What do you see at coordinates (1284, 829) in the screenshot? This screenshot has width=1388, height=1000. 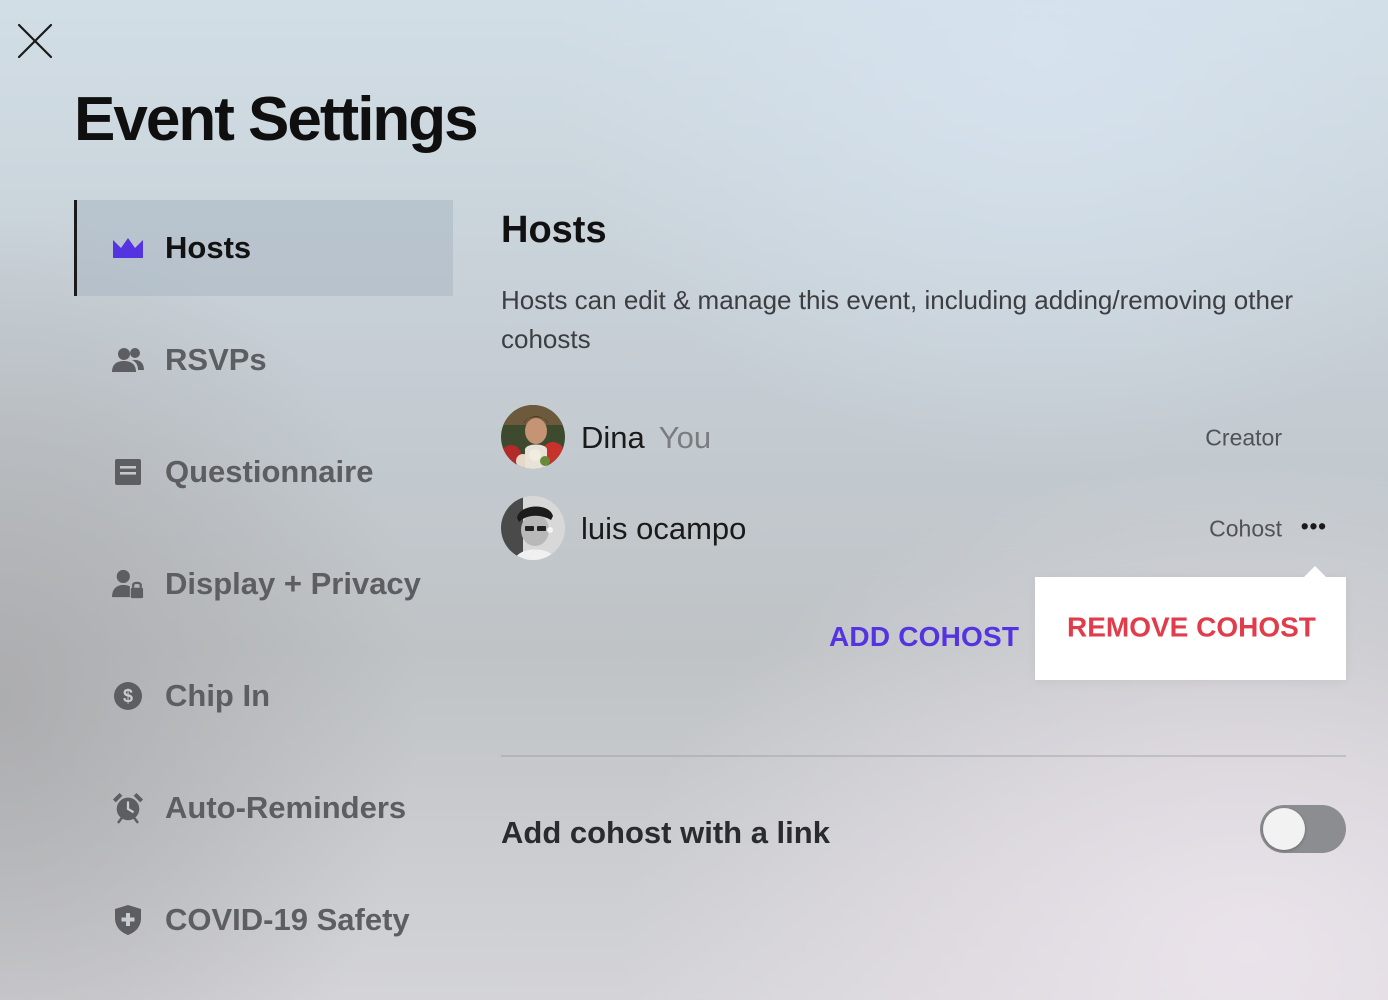 I see `toggle-knob` at bounding box center [1284, 829].